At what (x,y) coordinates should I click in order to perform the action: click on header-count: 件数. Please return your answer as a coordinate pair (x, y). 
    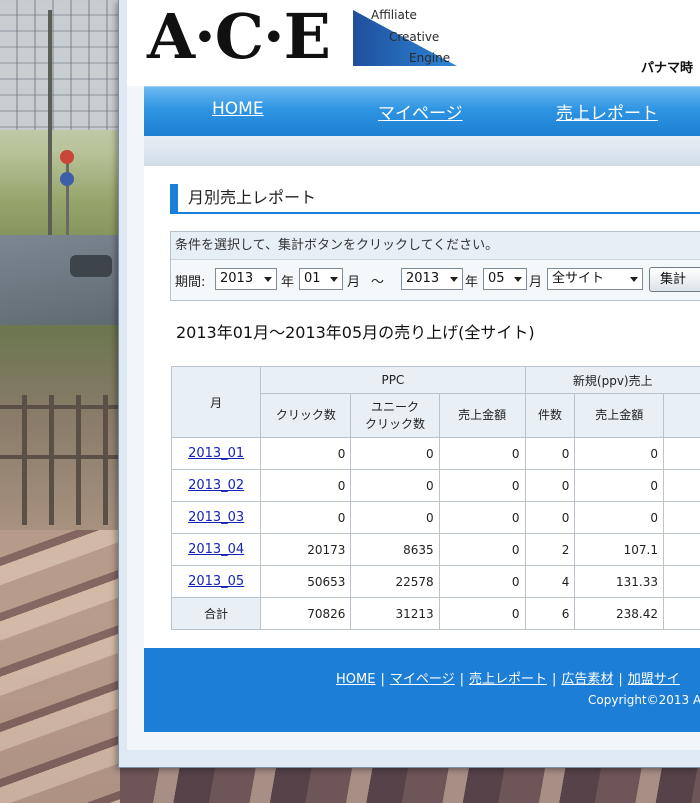
    Looking at the image, I should click on (550, 415).